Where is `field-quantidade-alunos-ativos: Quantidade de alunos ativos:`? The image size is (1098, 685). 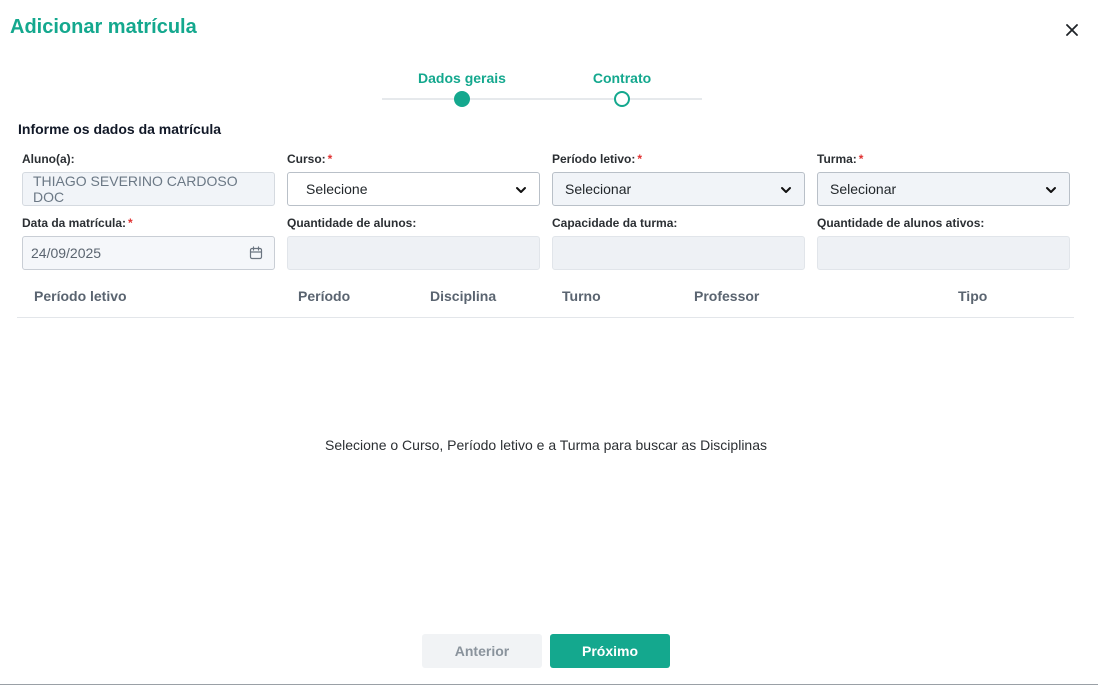
field-quantidade-alunos-ativos: Quantidade de alunos ativos: is located at coordinates (943, 243).